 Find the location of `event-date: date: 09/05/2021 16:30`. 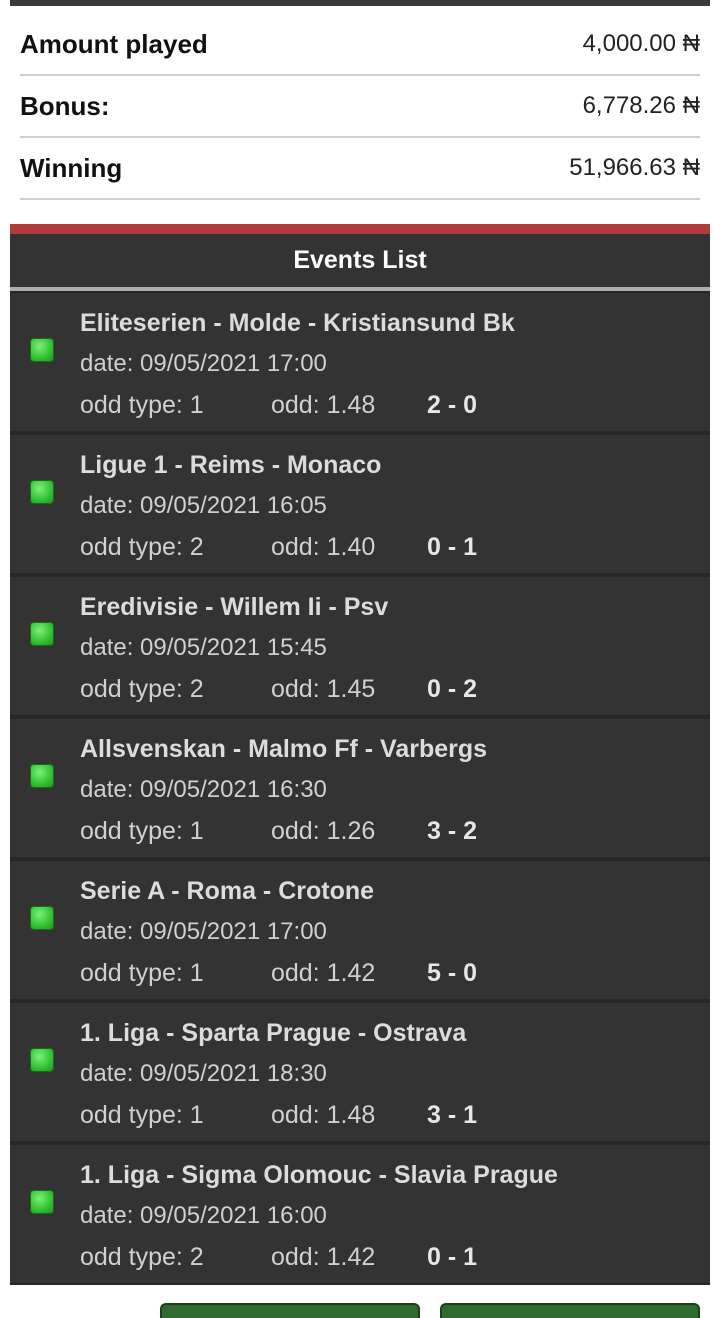

event-date: date: 09/05/2021 16:30 is located at coordinates (203, 789).